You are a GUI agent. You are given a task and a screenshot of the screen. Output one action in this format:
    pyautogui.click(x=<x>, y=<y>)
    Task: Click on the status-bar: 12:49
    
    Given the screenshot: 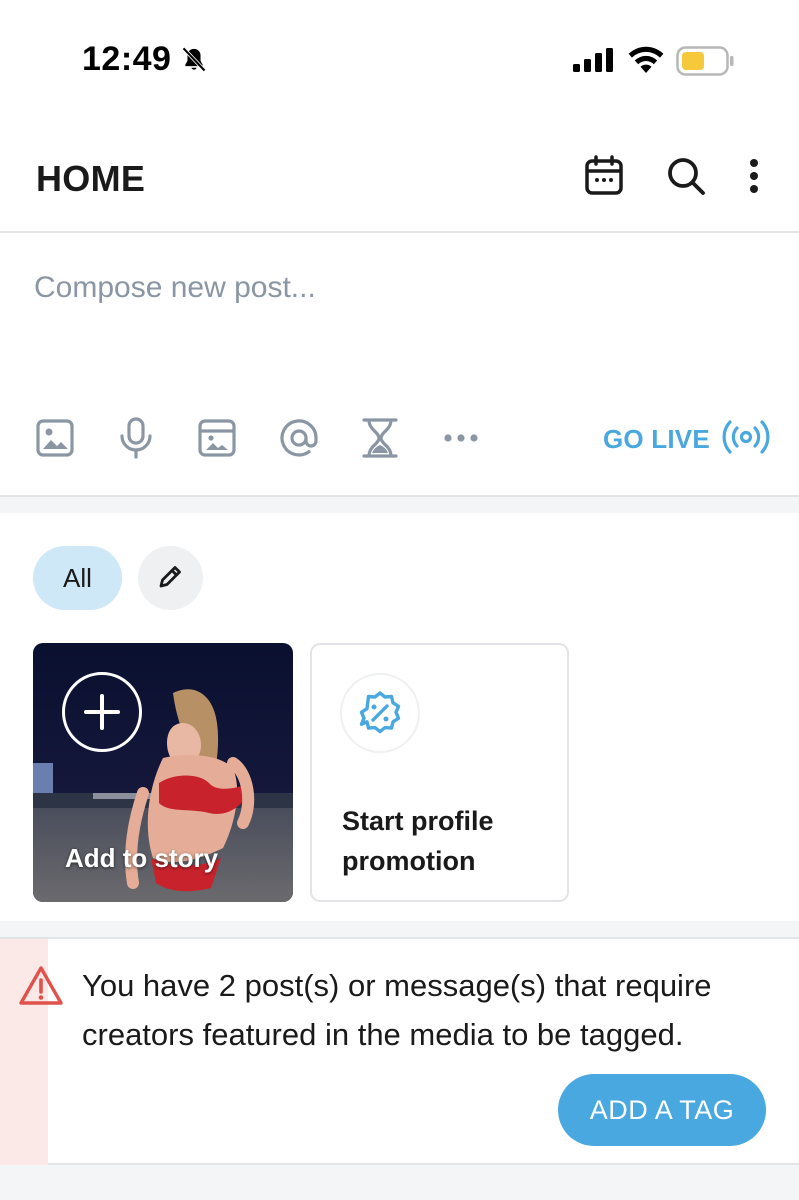 What is the action you would take?
    pyautogui.click(x=399, y=60)
    